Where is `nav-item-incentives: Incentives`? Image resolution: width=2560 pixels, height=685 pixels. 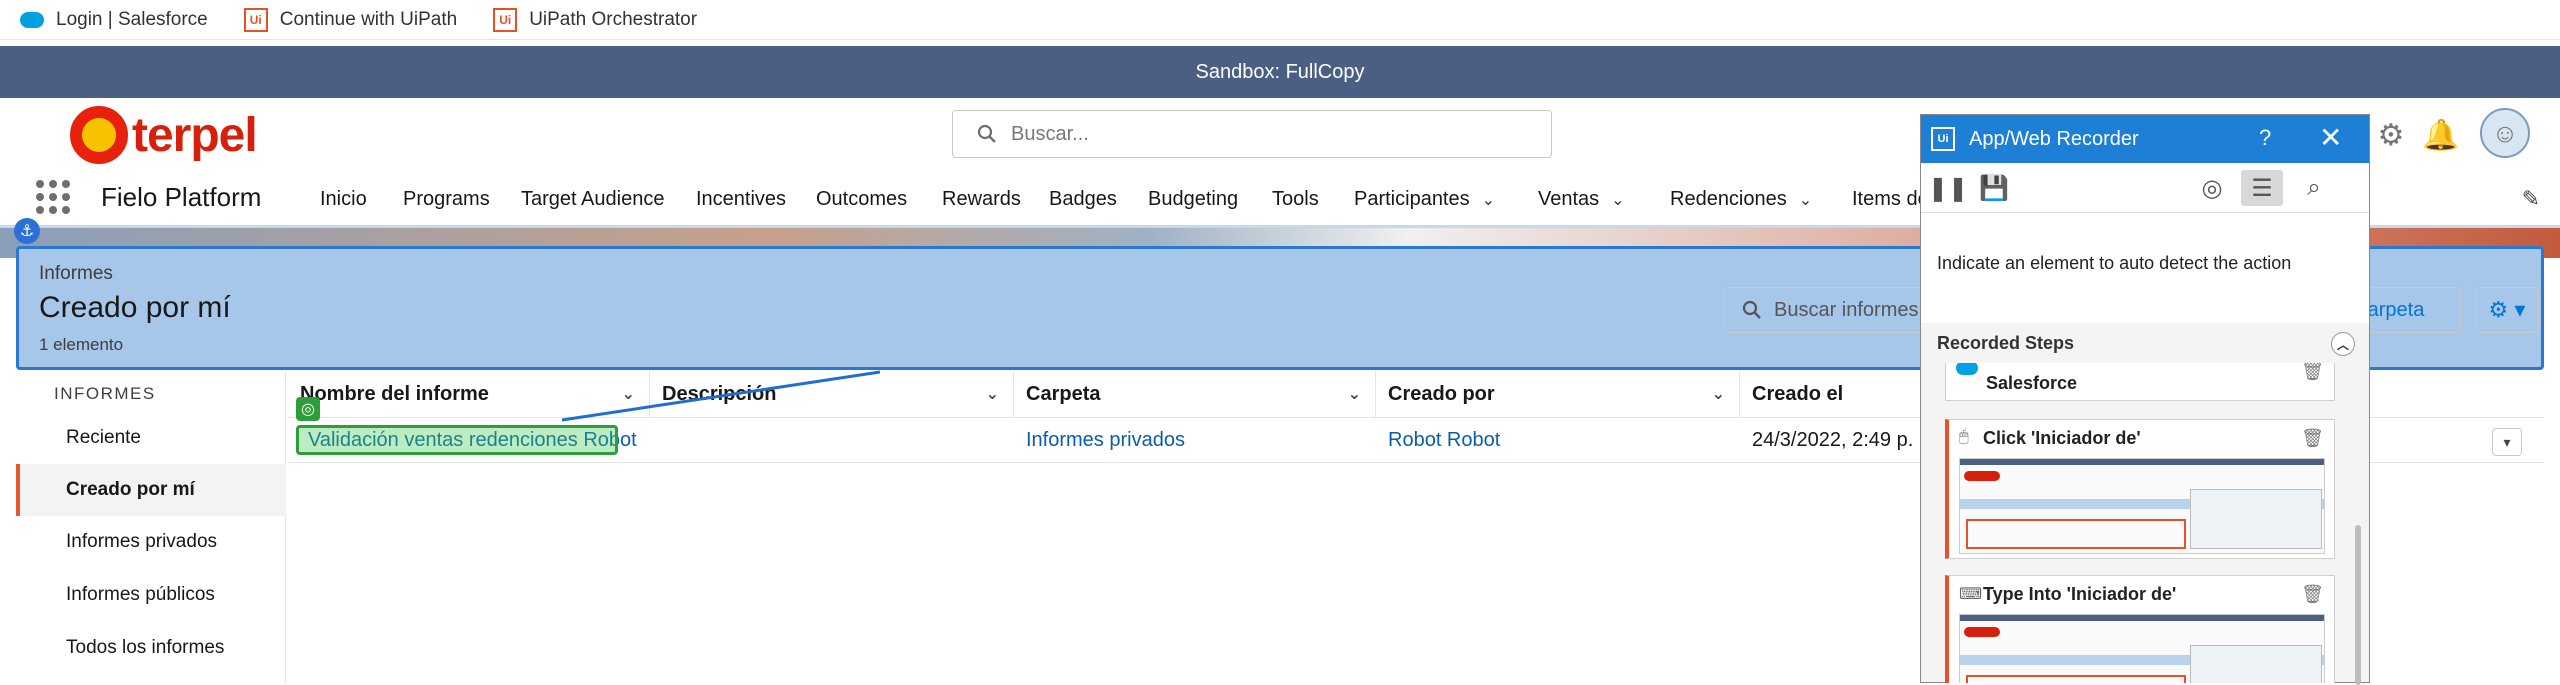
nav-item-incentives: Incentives is located at coordinates (741, 199).